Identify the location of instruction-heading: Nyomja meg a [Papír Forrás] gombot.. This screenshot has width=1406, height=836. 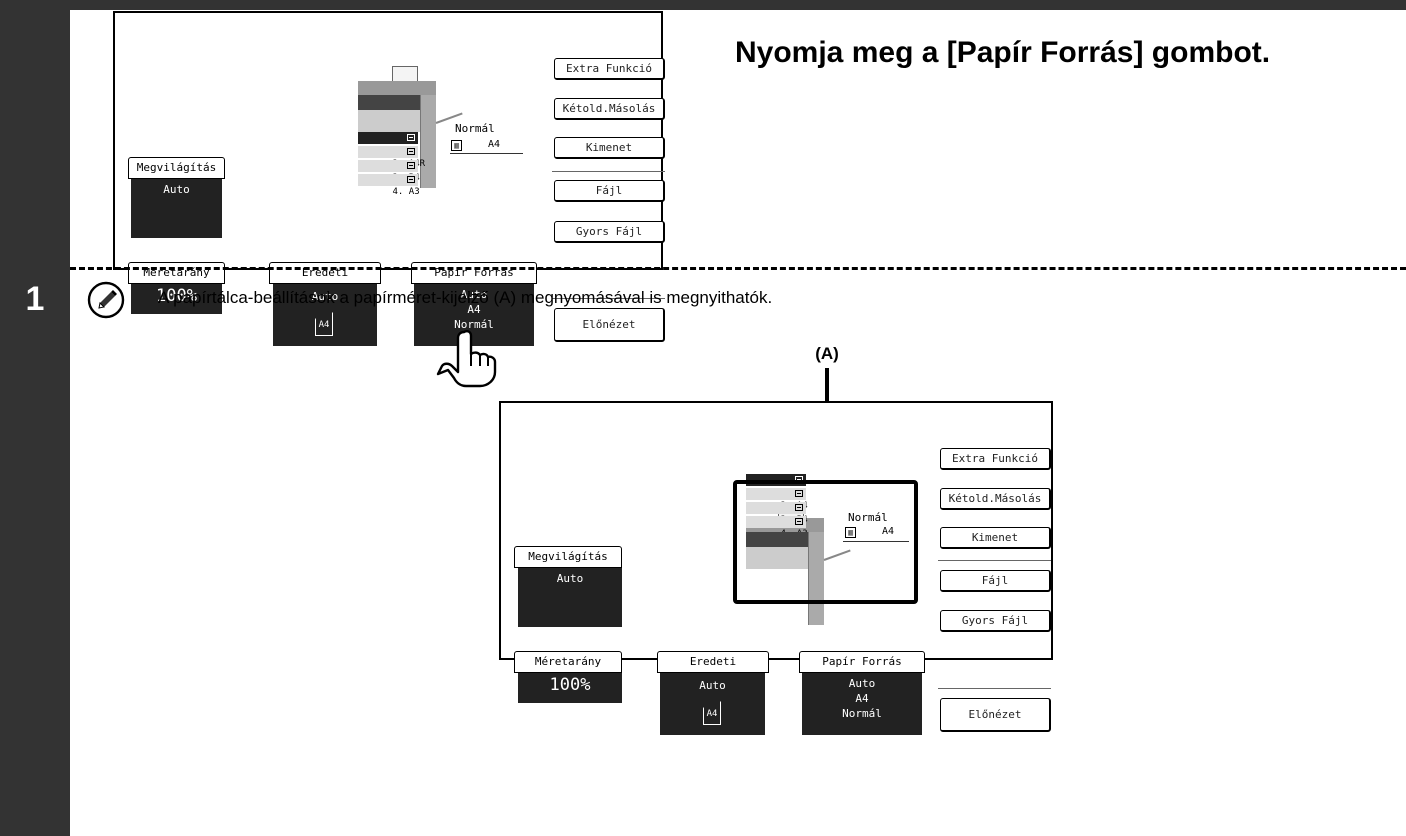
(1003, 52).